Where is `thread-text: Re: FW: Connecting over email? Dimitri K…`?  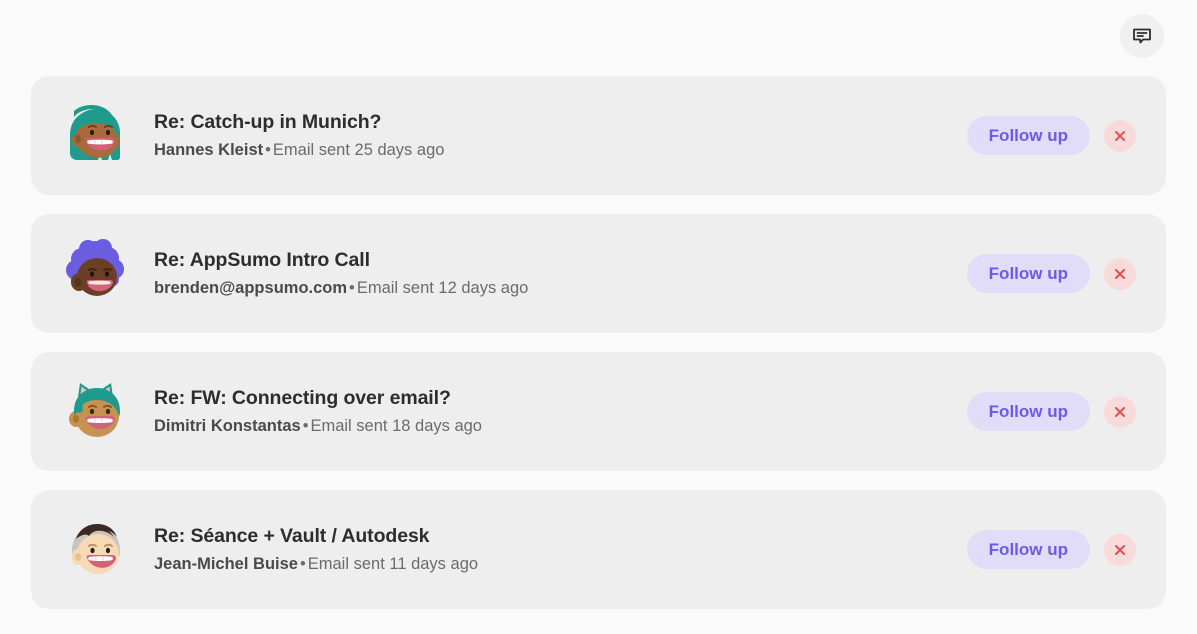
thread-text: Re: FW: Connecting over email? Dimitri K… is located at coordinates (560, 411).